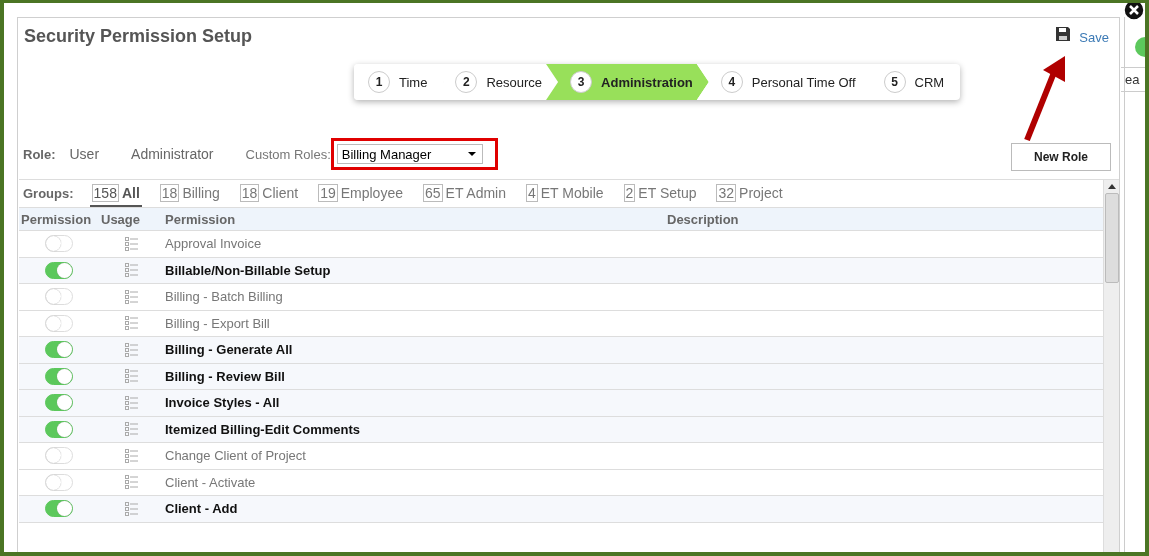 This screenshot has width=1149, height=556. I want to click on custom-role-select: Billing Manager, so click(409, 154).